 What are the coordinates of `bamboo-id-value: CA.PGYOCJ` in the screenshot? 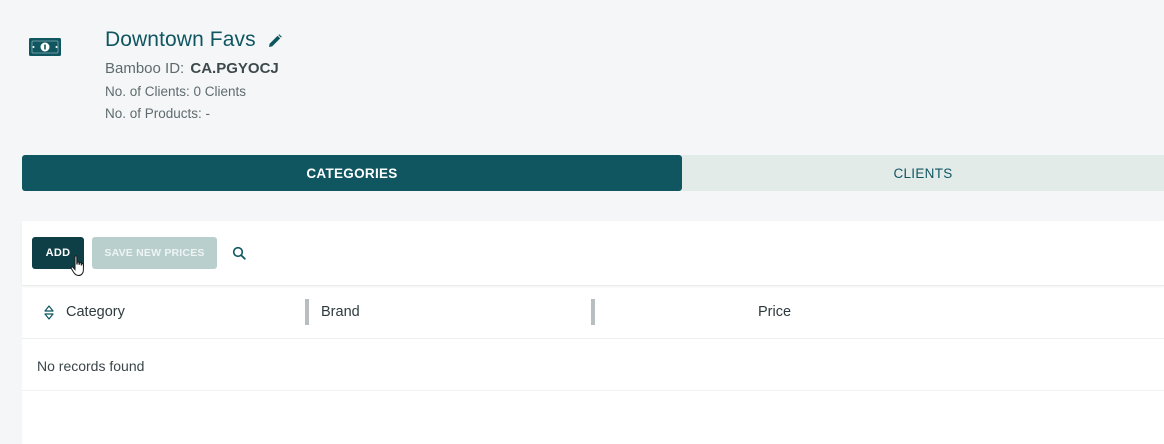 It's located at (234, 68).